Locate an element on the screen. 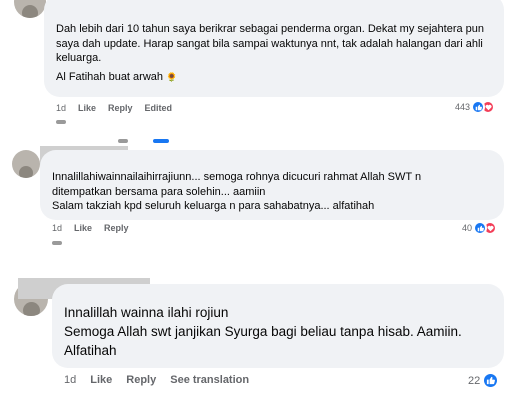 The width and height of the screenshot is (526, 412). reactions: 40 is located at coordinates (480, 228).